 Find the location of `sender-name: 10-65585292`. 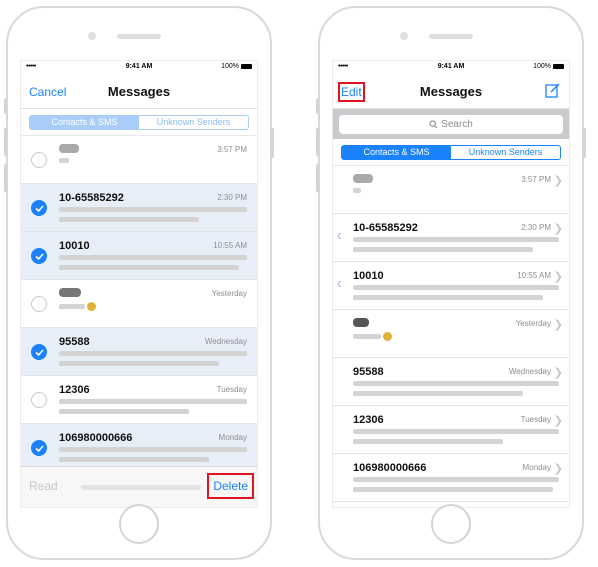

sender-name: 10-65585292 is located at coordinates (385, 228).